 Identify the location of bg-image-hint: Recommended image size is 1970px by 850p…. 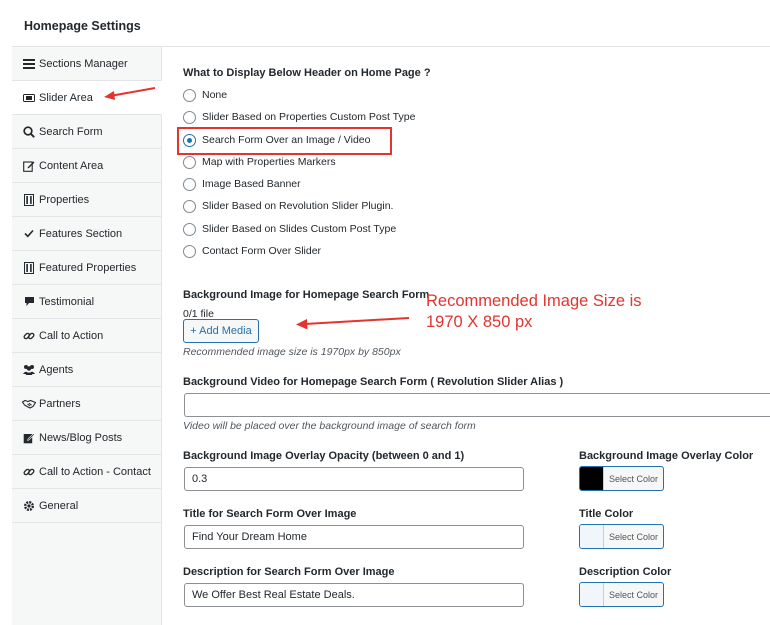
(292, 352).